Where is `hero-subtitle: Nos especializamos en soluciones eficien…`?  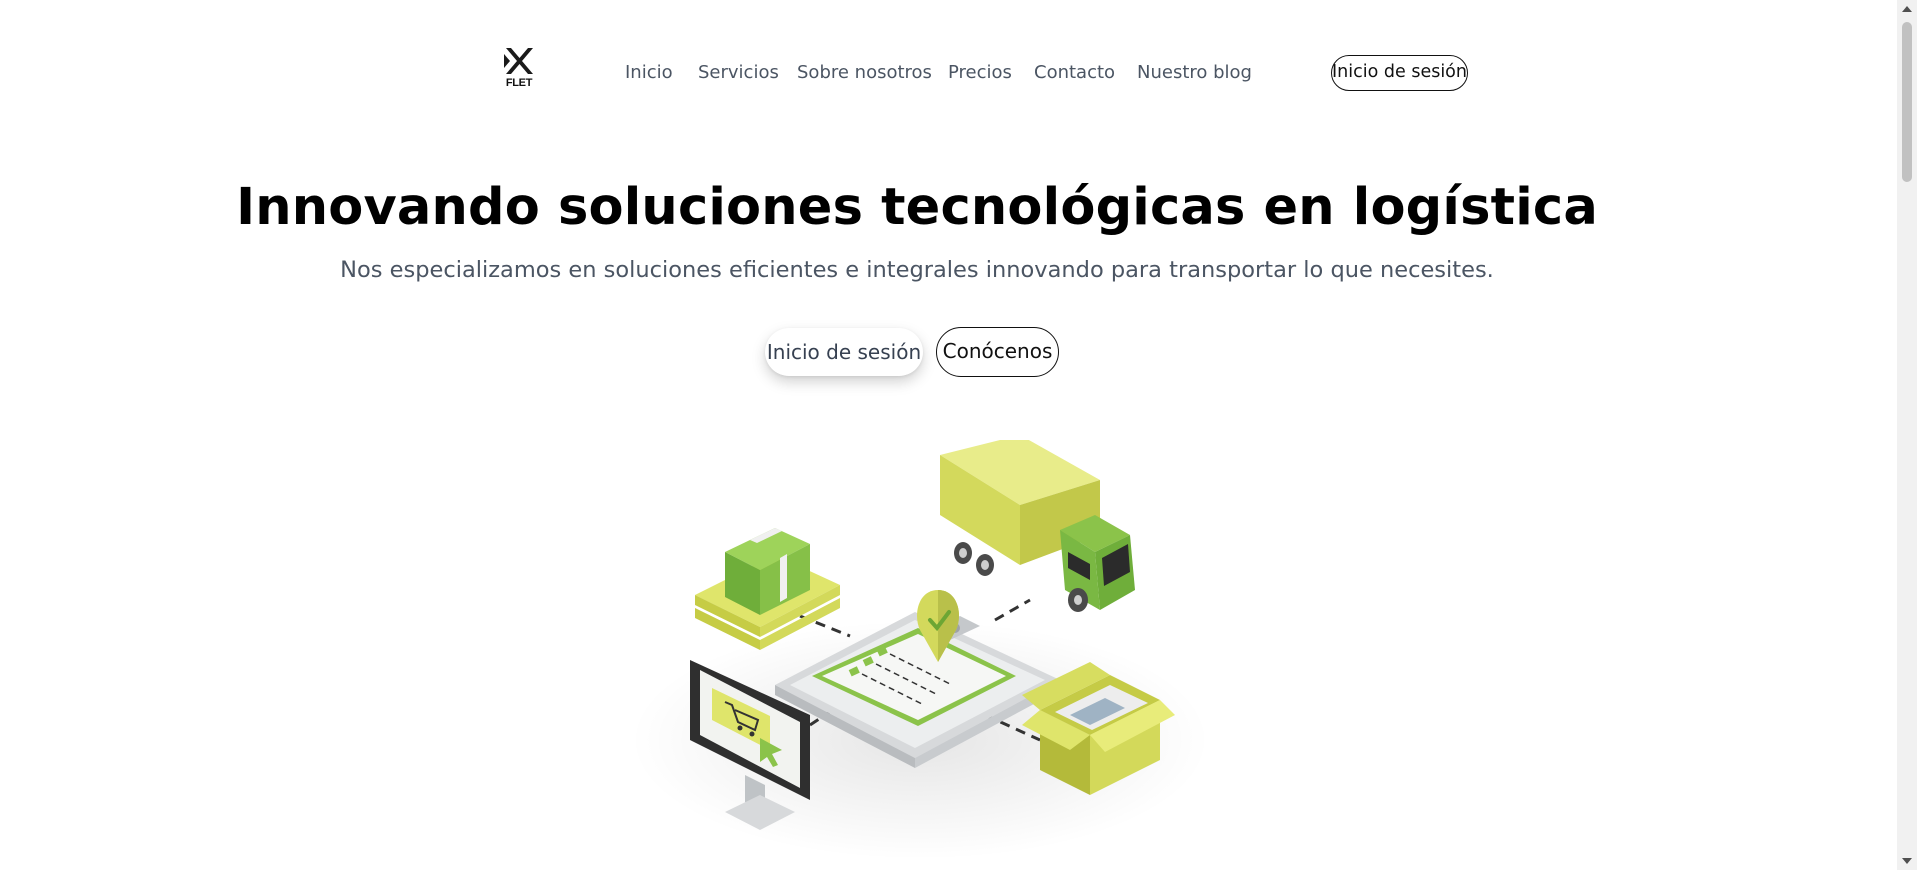
hero-subtitle: Nos especializamos en soluciones eficien… is located at coordinates (917, 270).